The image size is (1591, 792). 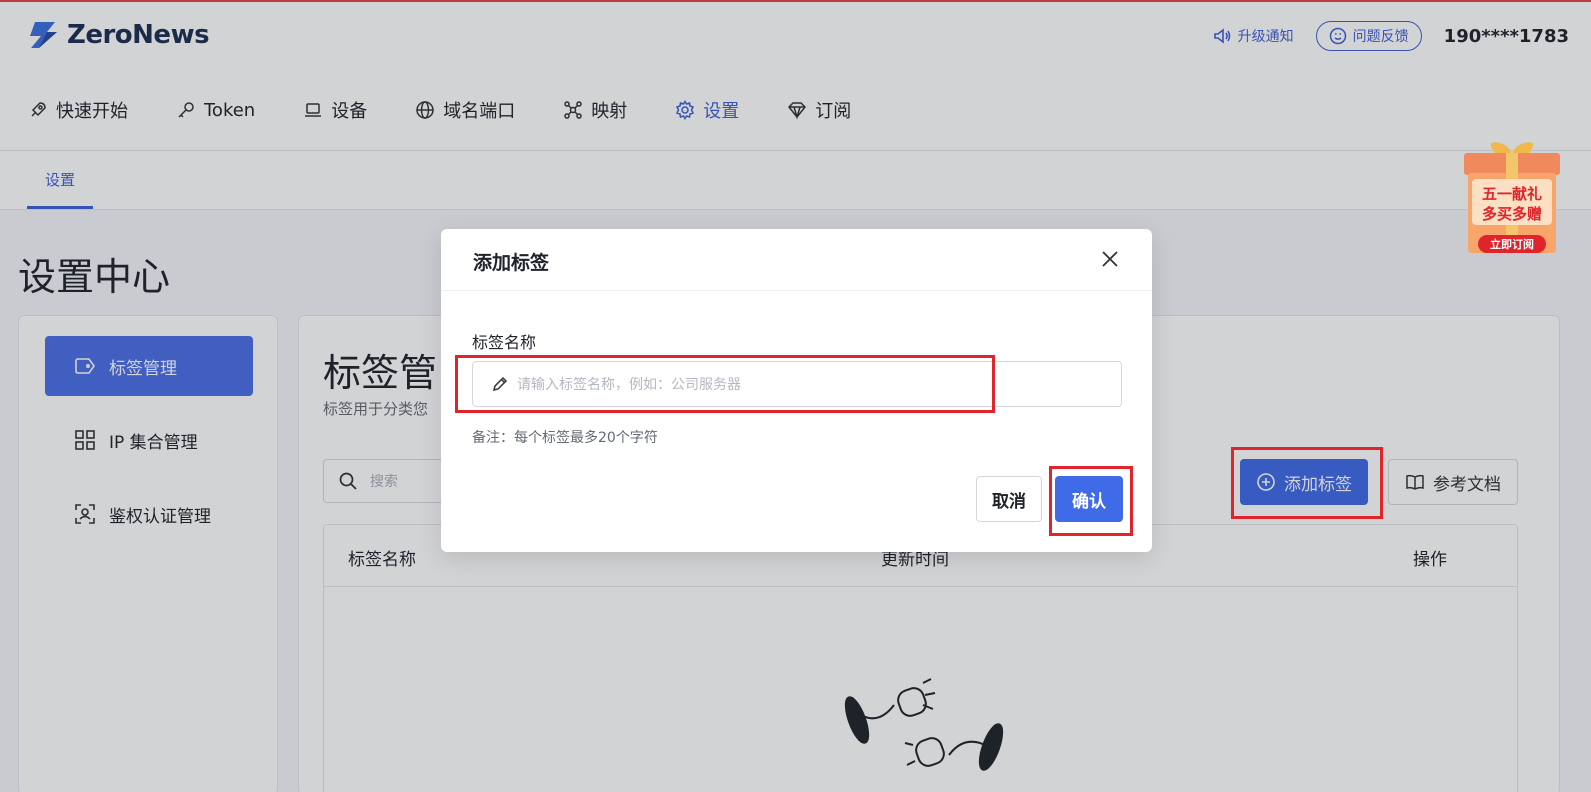 What do you see at coordinates (1512, 244) in the screenshot?
I see `promo-cta: 立即订阅` at bounding box center [1512, 244].